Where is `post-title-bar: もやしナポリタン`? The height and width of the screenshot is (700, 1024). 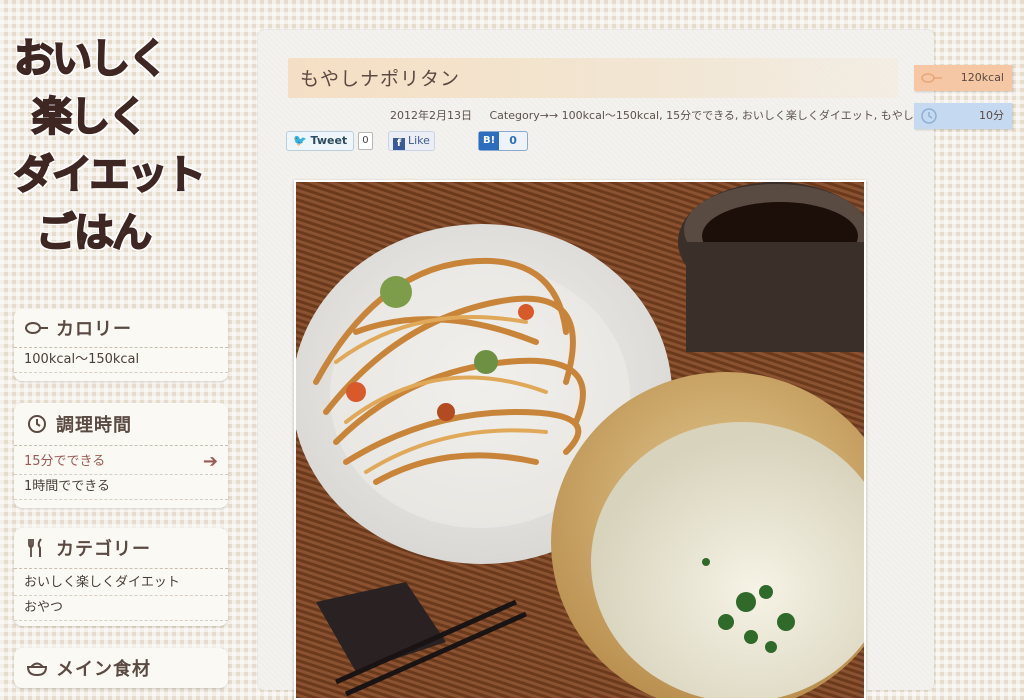
post-title-bar: もやしナポリタン is located at coordinates (593, 78).